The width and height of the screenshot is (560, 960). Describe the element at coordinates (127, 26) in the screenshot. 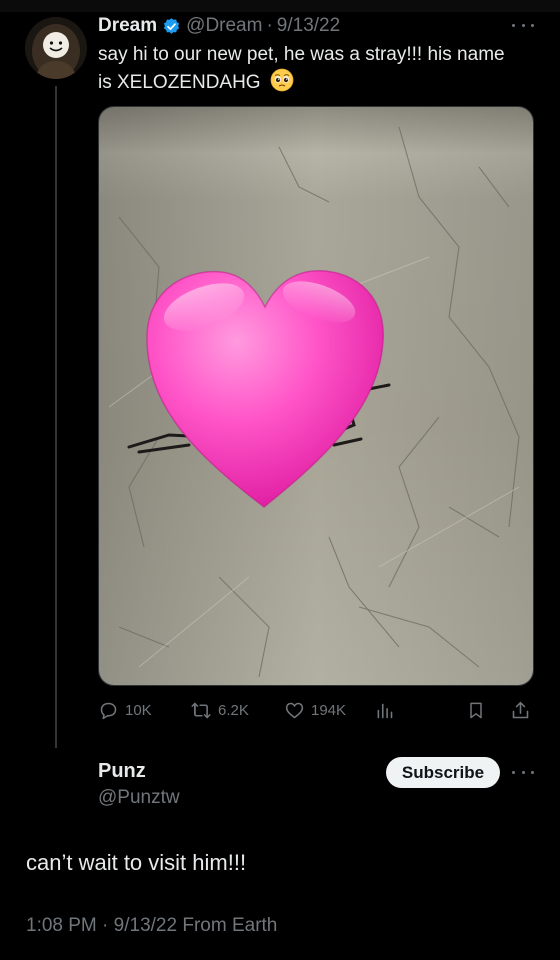

I see `author-name: Dream` at that location.